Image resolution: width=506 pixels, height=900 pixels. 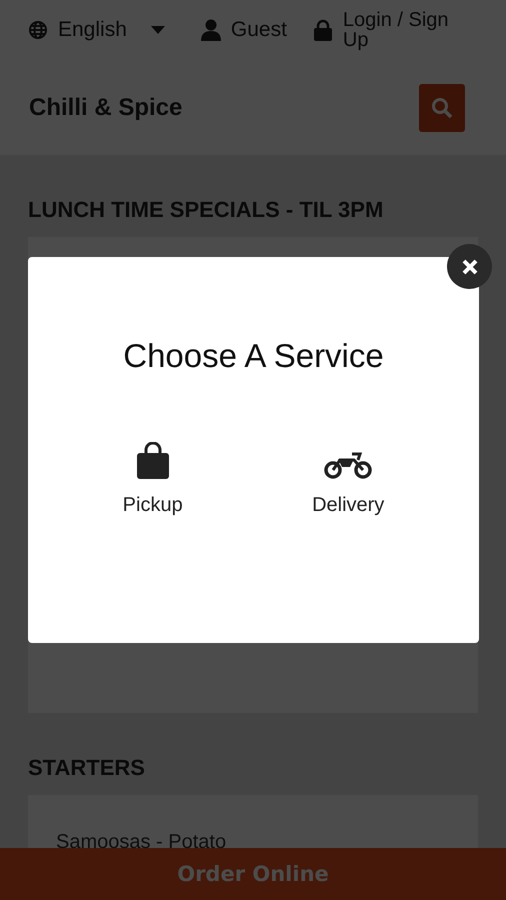 What do you see at coordinates (206, 210) in the screenshot?
I see `section-title: LUNCH TIME SPECIALS - TIL 3PM` at bounding box center [206, 210].